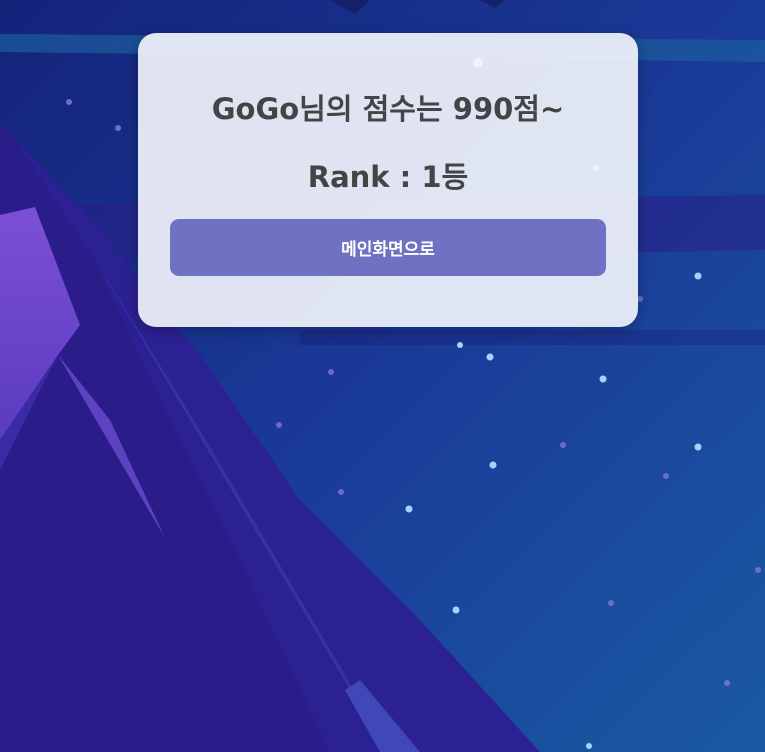 Image resolution: width=765 pixels, height=752 pixels. I want to click on score-message: GoGo님의 점수는 990점~, so click(388, 109).